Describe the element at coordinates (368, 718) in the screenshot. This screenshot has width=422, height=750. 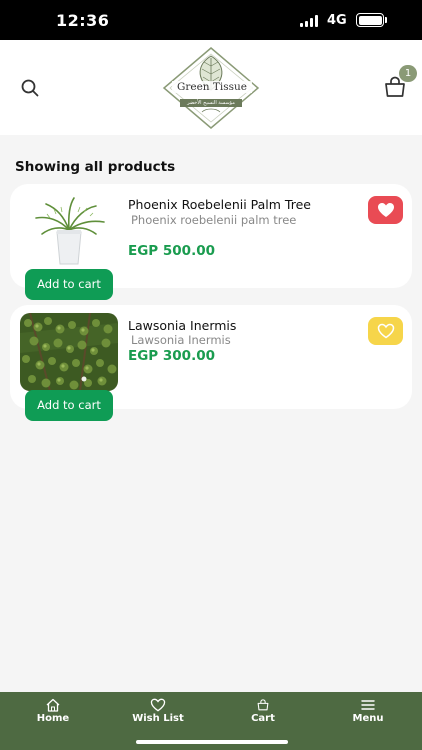
I see `nav-label: Menu` at that location.